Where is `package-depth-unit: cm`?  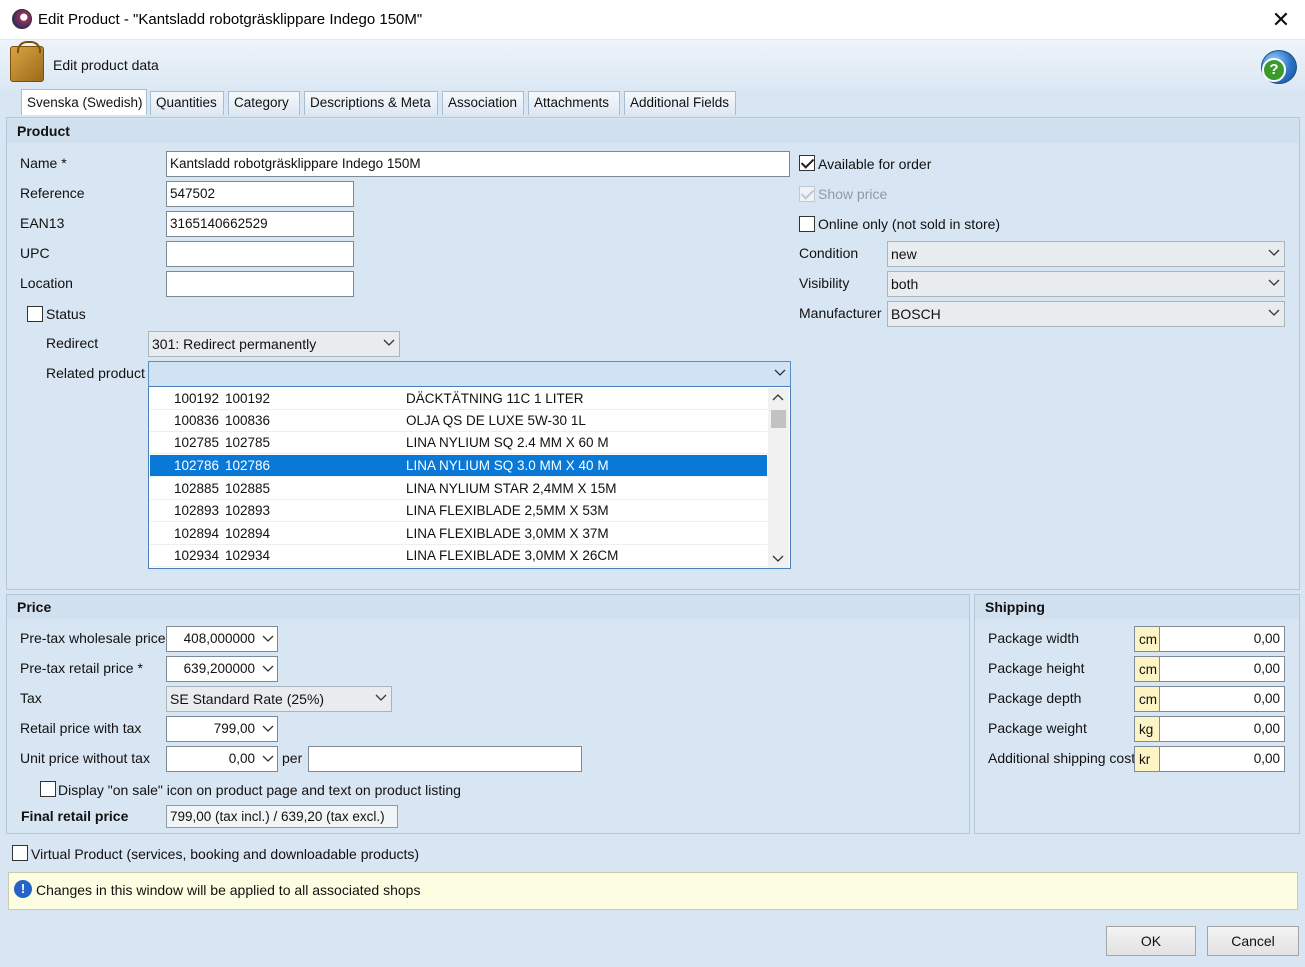 package-depth-unit: cm is located at coordinates (1147, 699).